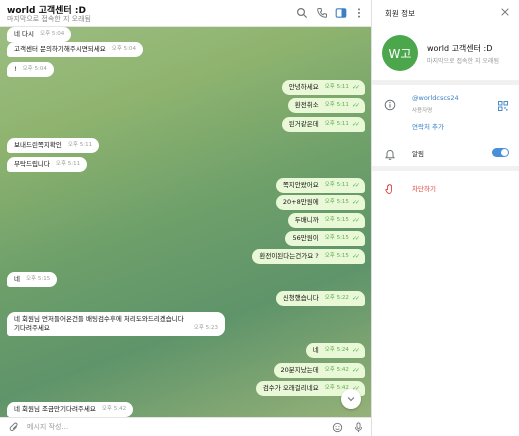  I want to click on message-text: 20분지났는데, so click(299, 370).